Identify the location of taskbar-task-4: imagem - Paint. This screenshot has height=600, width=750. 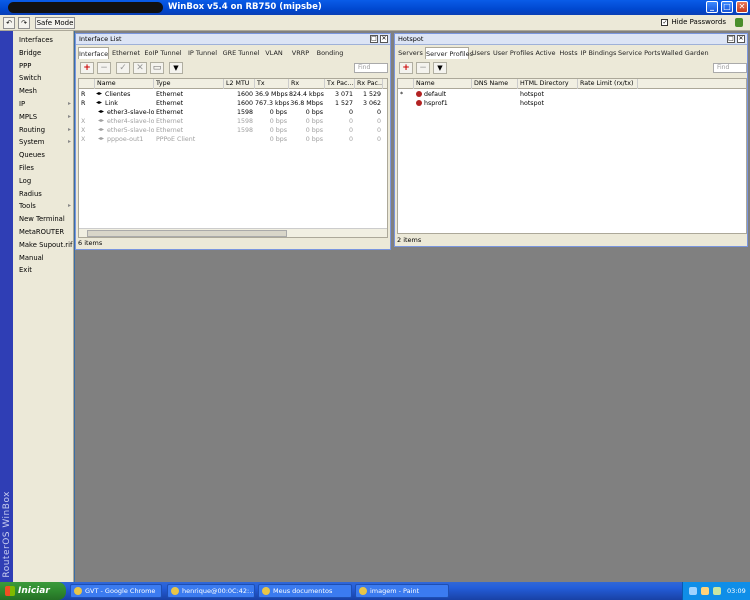
(402, 591).